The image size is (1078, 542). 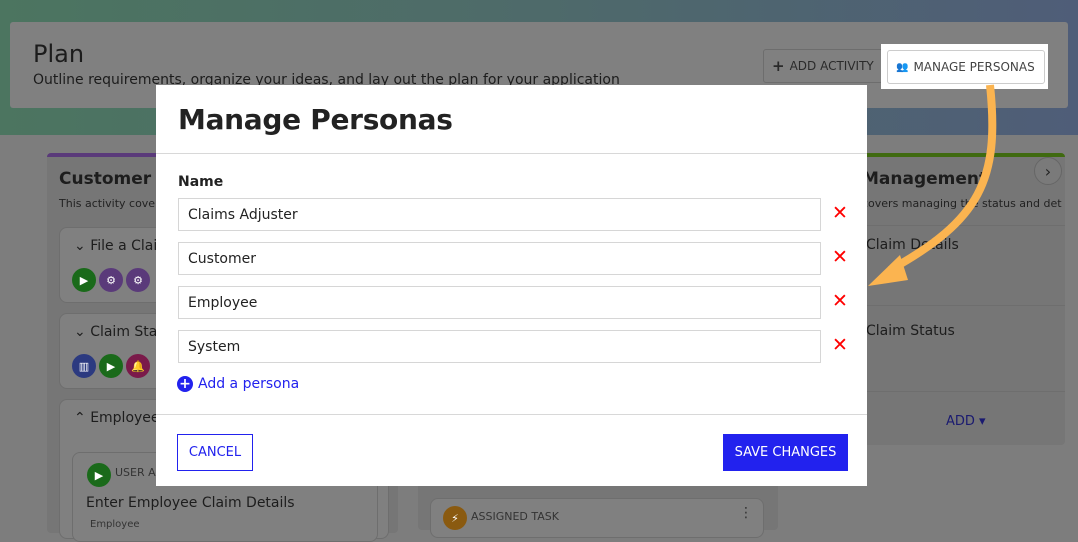 I want to click on group-title: Claim Stat, so click(x=126, y=332).